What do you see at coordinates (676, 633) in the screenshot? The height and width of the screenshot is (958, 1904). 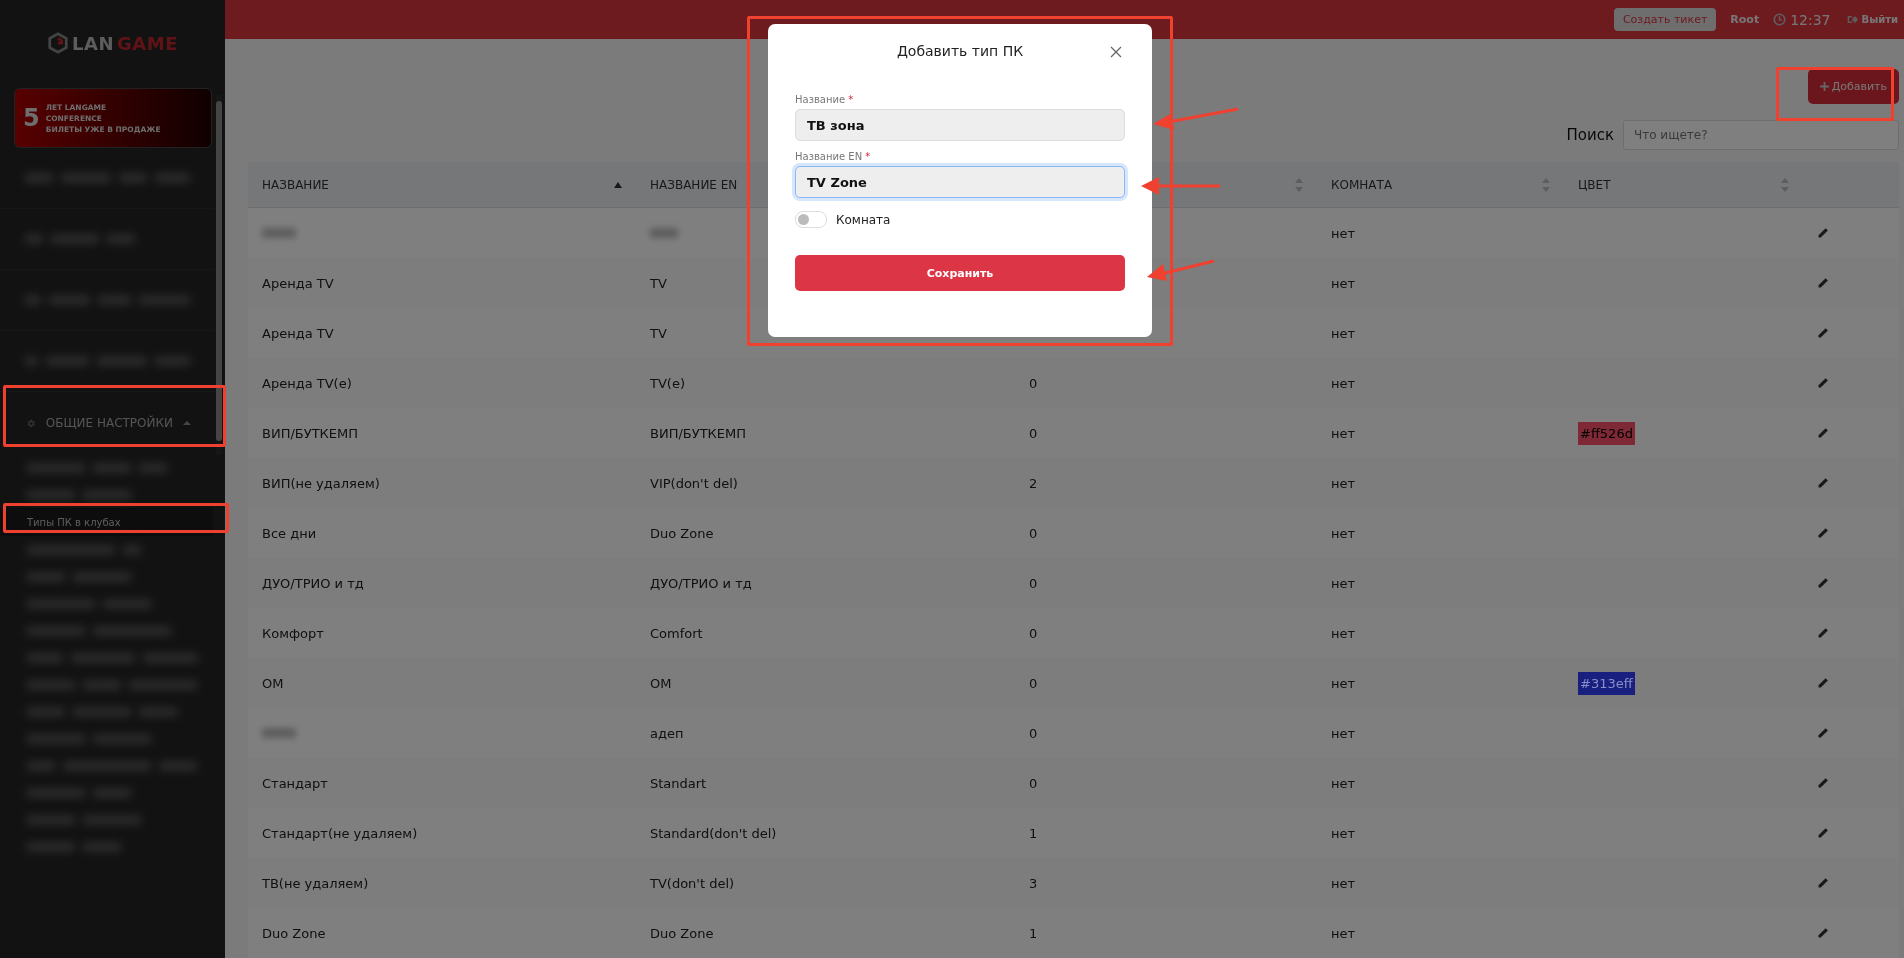 I see `table-cell: Comfort` at bounding box center [676, 633].